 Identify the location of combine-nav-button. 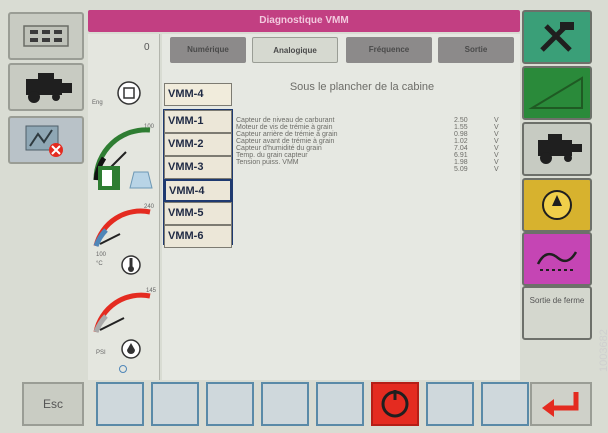
(46, 87).